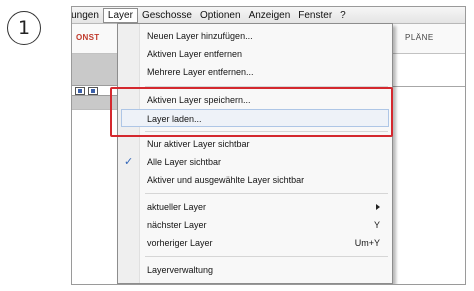  Describe the element at coordinates (255, 225) in the screenshot. I see `menu-item-naechster-layer: nächster Layer Y` at that location.